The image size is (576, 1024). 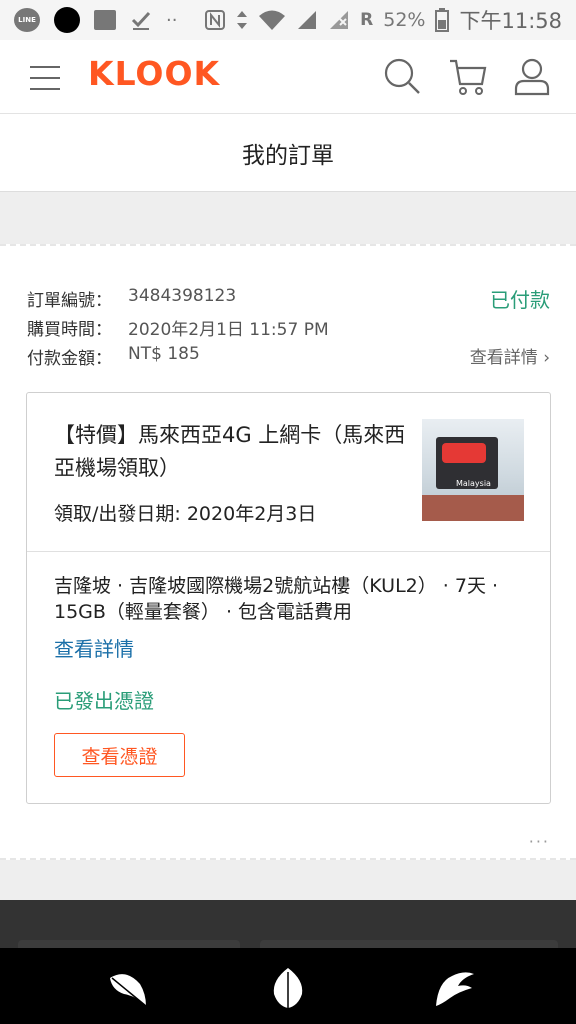 What do you see at coordinates (215, 20) in the screenshot?
I see `nfc-icon` at bounding box center [215, 20].